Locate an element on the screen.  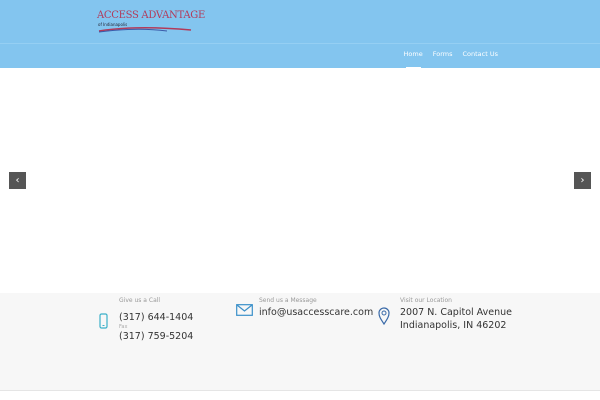
email-link: info@usaccesscare.com is located at coordinates (316, 312).